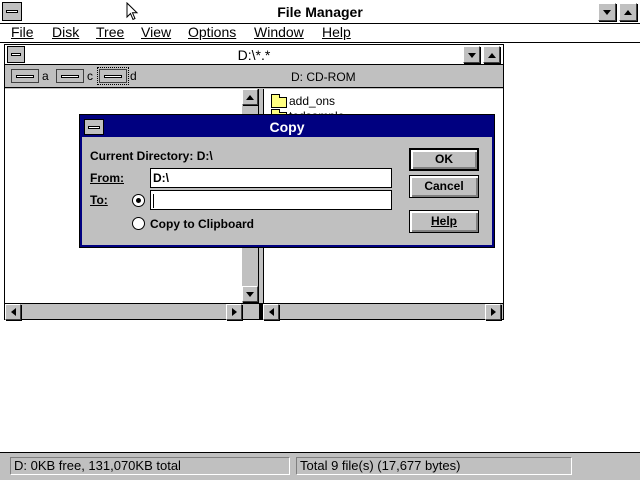  I want to click on drive-bar: a c d D: CD-ROM, so click(254, 77).